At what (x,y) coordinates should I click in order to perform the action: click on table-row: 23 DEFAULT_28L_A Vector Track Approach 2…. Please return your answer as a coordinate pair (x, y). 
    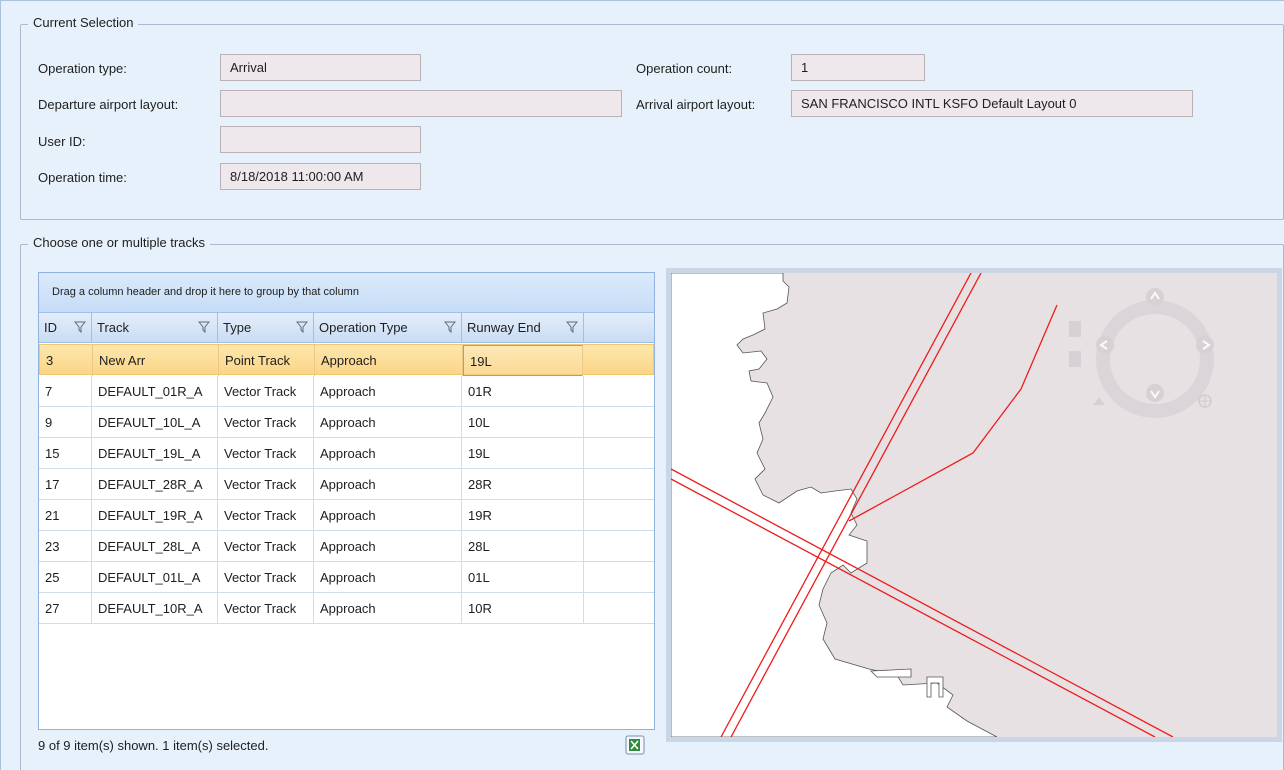
    Looking at the image, I should click on (346, 546).